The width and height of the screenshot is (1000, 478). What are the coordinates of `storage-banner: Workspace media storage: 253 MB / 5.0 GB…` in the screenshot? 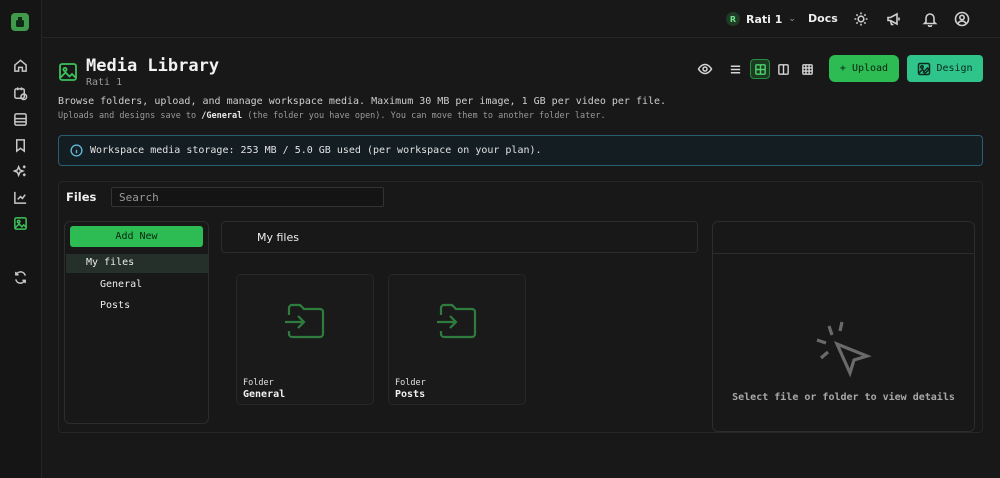 It's located at (520, 150).